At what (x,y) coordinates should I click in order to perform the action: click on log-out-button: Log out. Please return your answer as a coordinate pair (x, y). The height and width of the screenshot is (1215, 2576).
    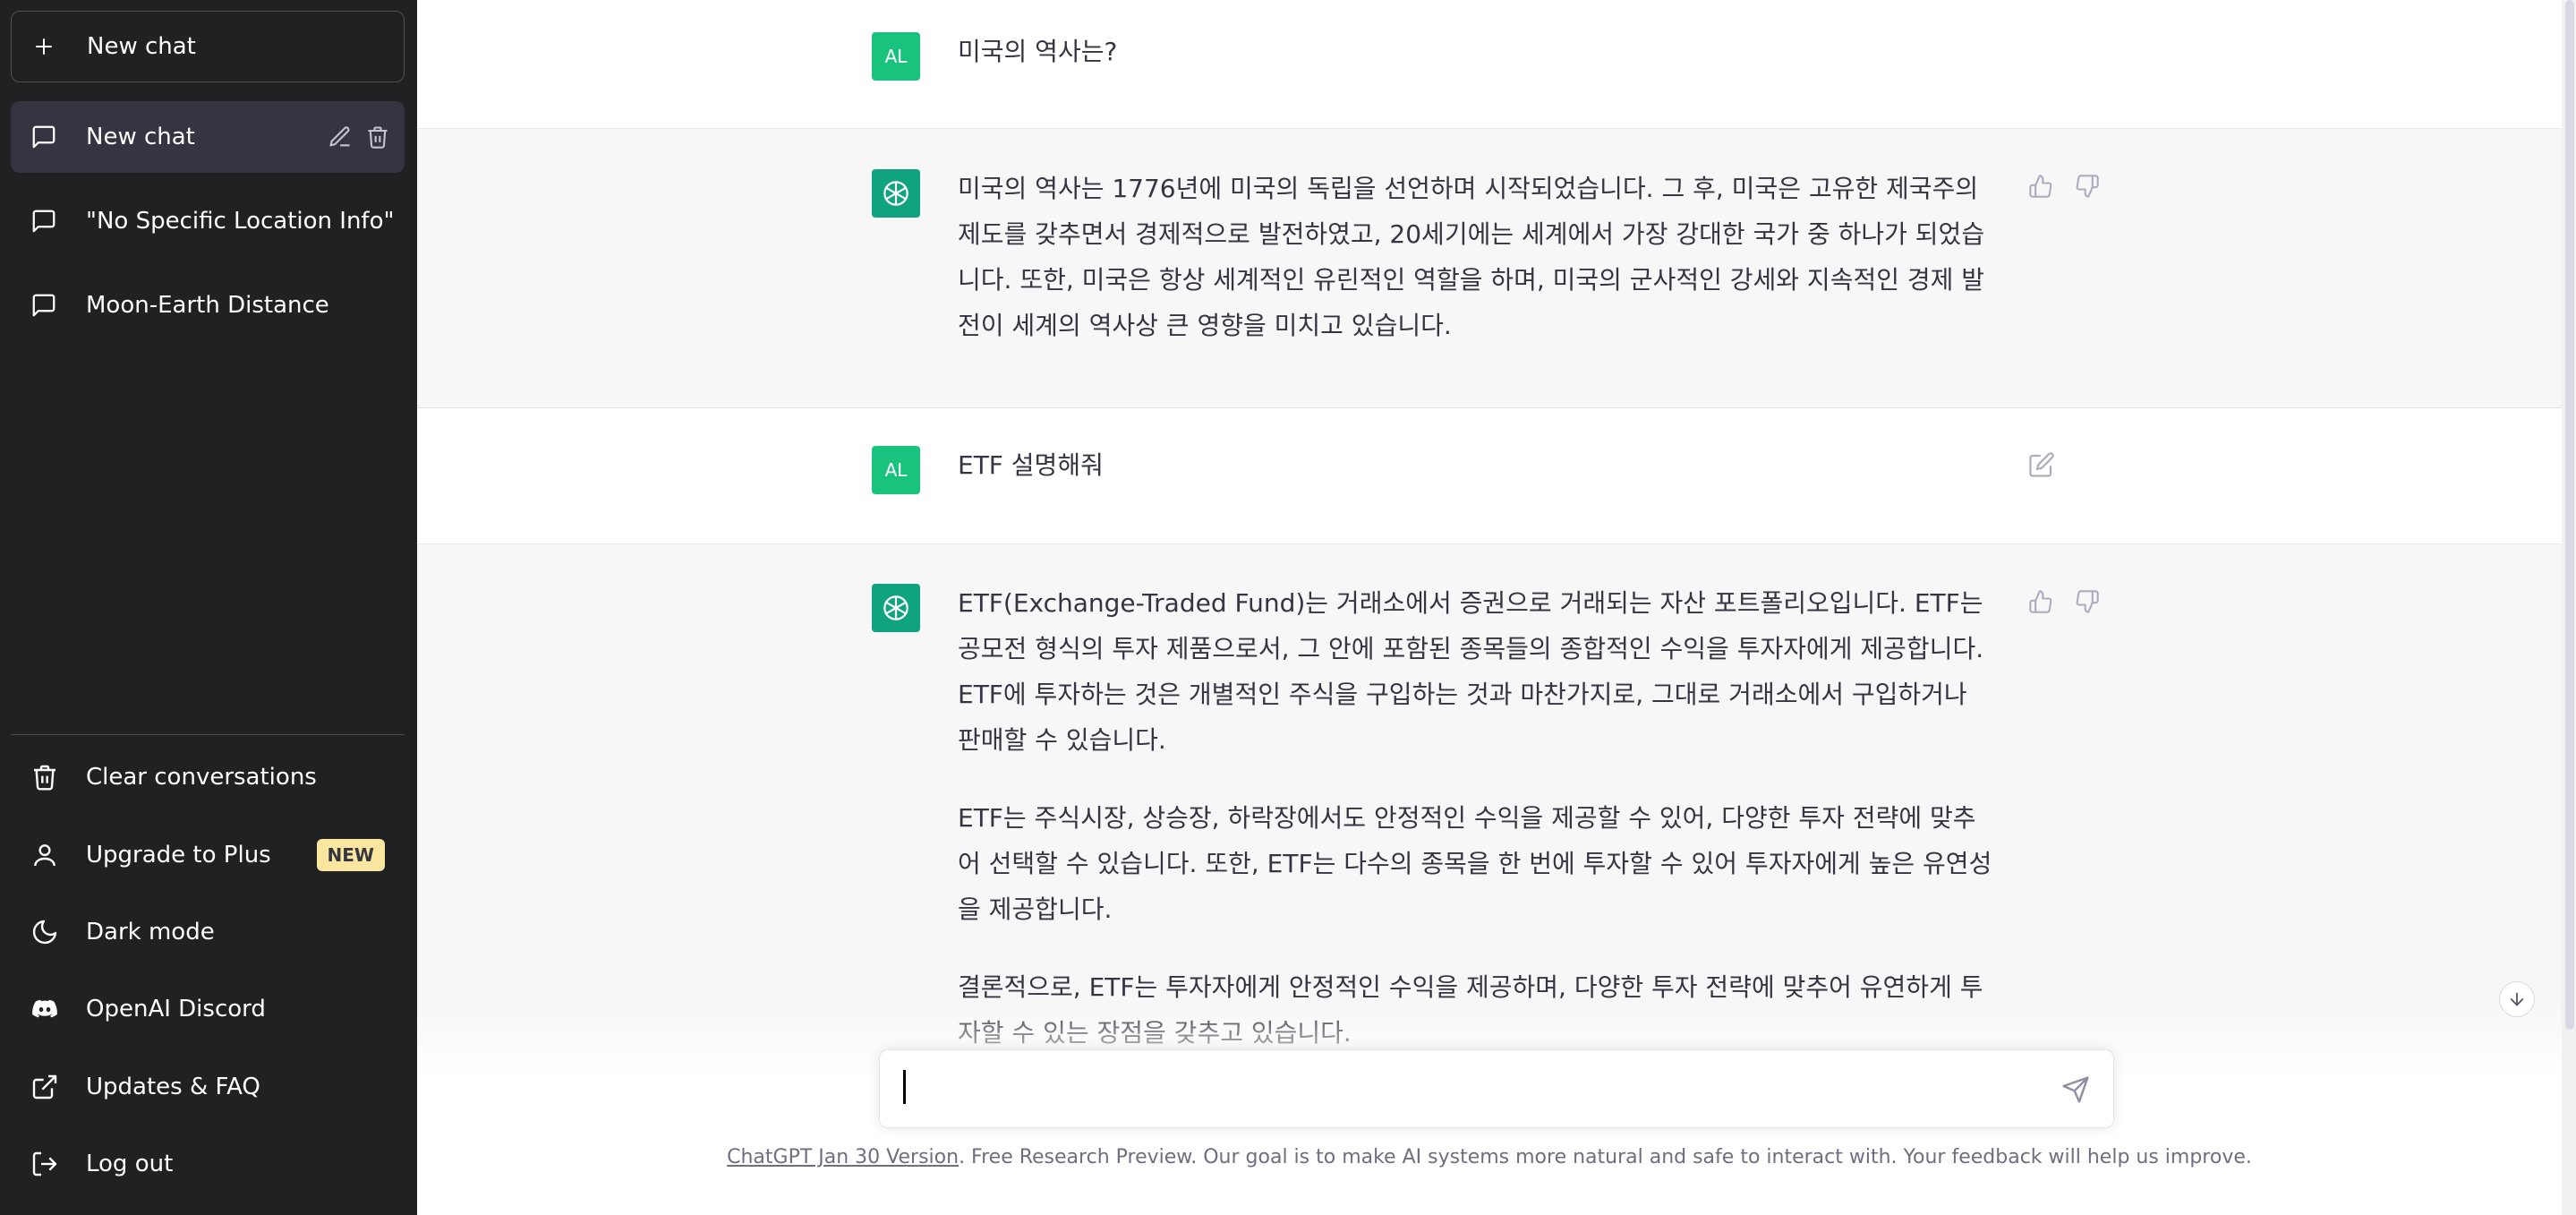
    Looking at the image, I should click on (208, 1164).